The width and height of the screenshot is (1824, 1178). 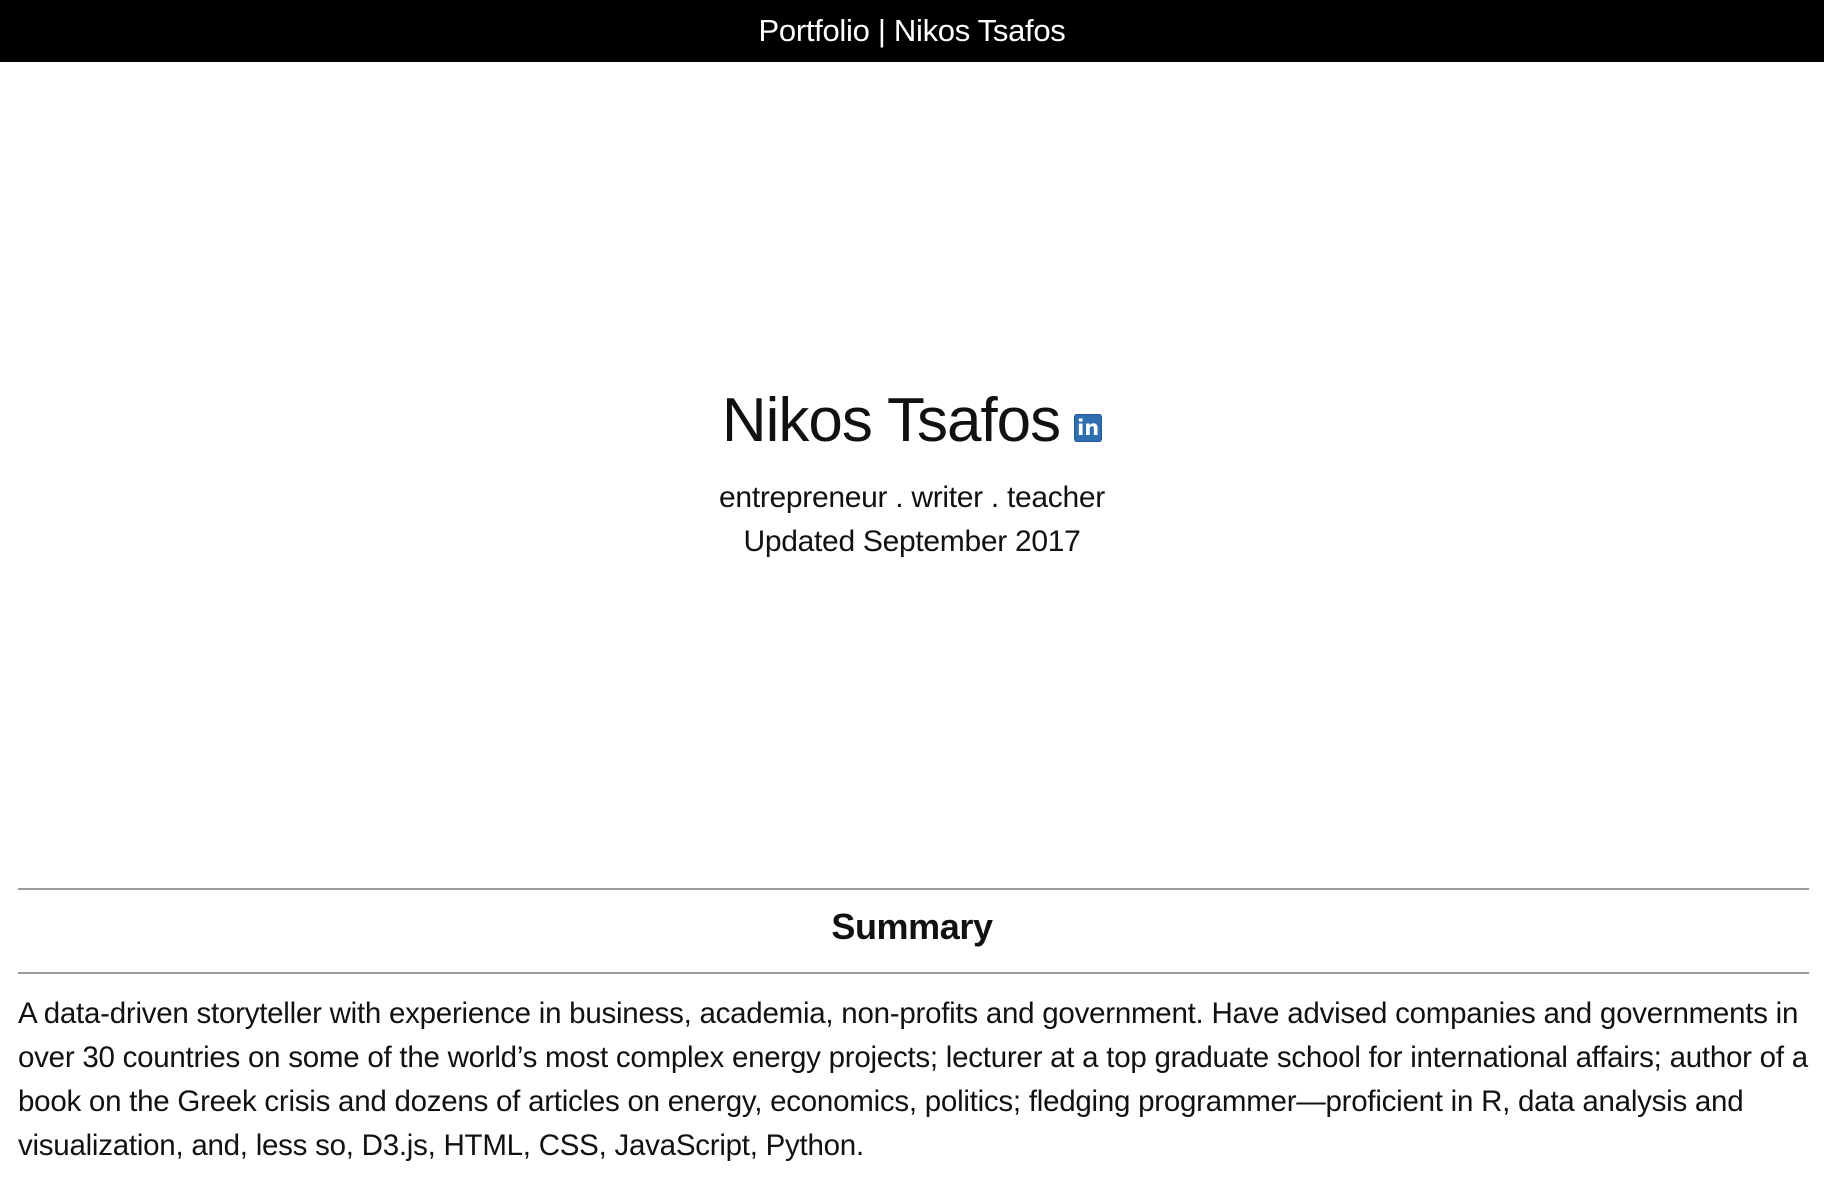 I want to click on top-bar: Portfolio | Nikos Tsafos, so click(x=912, y=31).